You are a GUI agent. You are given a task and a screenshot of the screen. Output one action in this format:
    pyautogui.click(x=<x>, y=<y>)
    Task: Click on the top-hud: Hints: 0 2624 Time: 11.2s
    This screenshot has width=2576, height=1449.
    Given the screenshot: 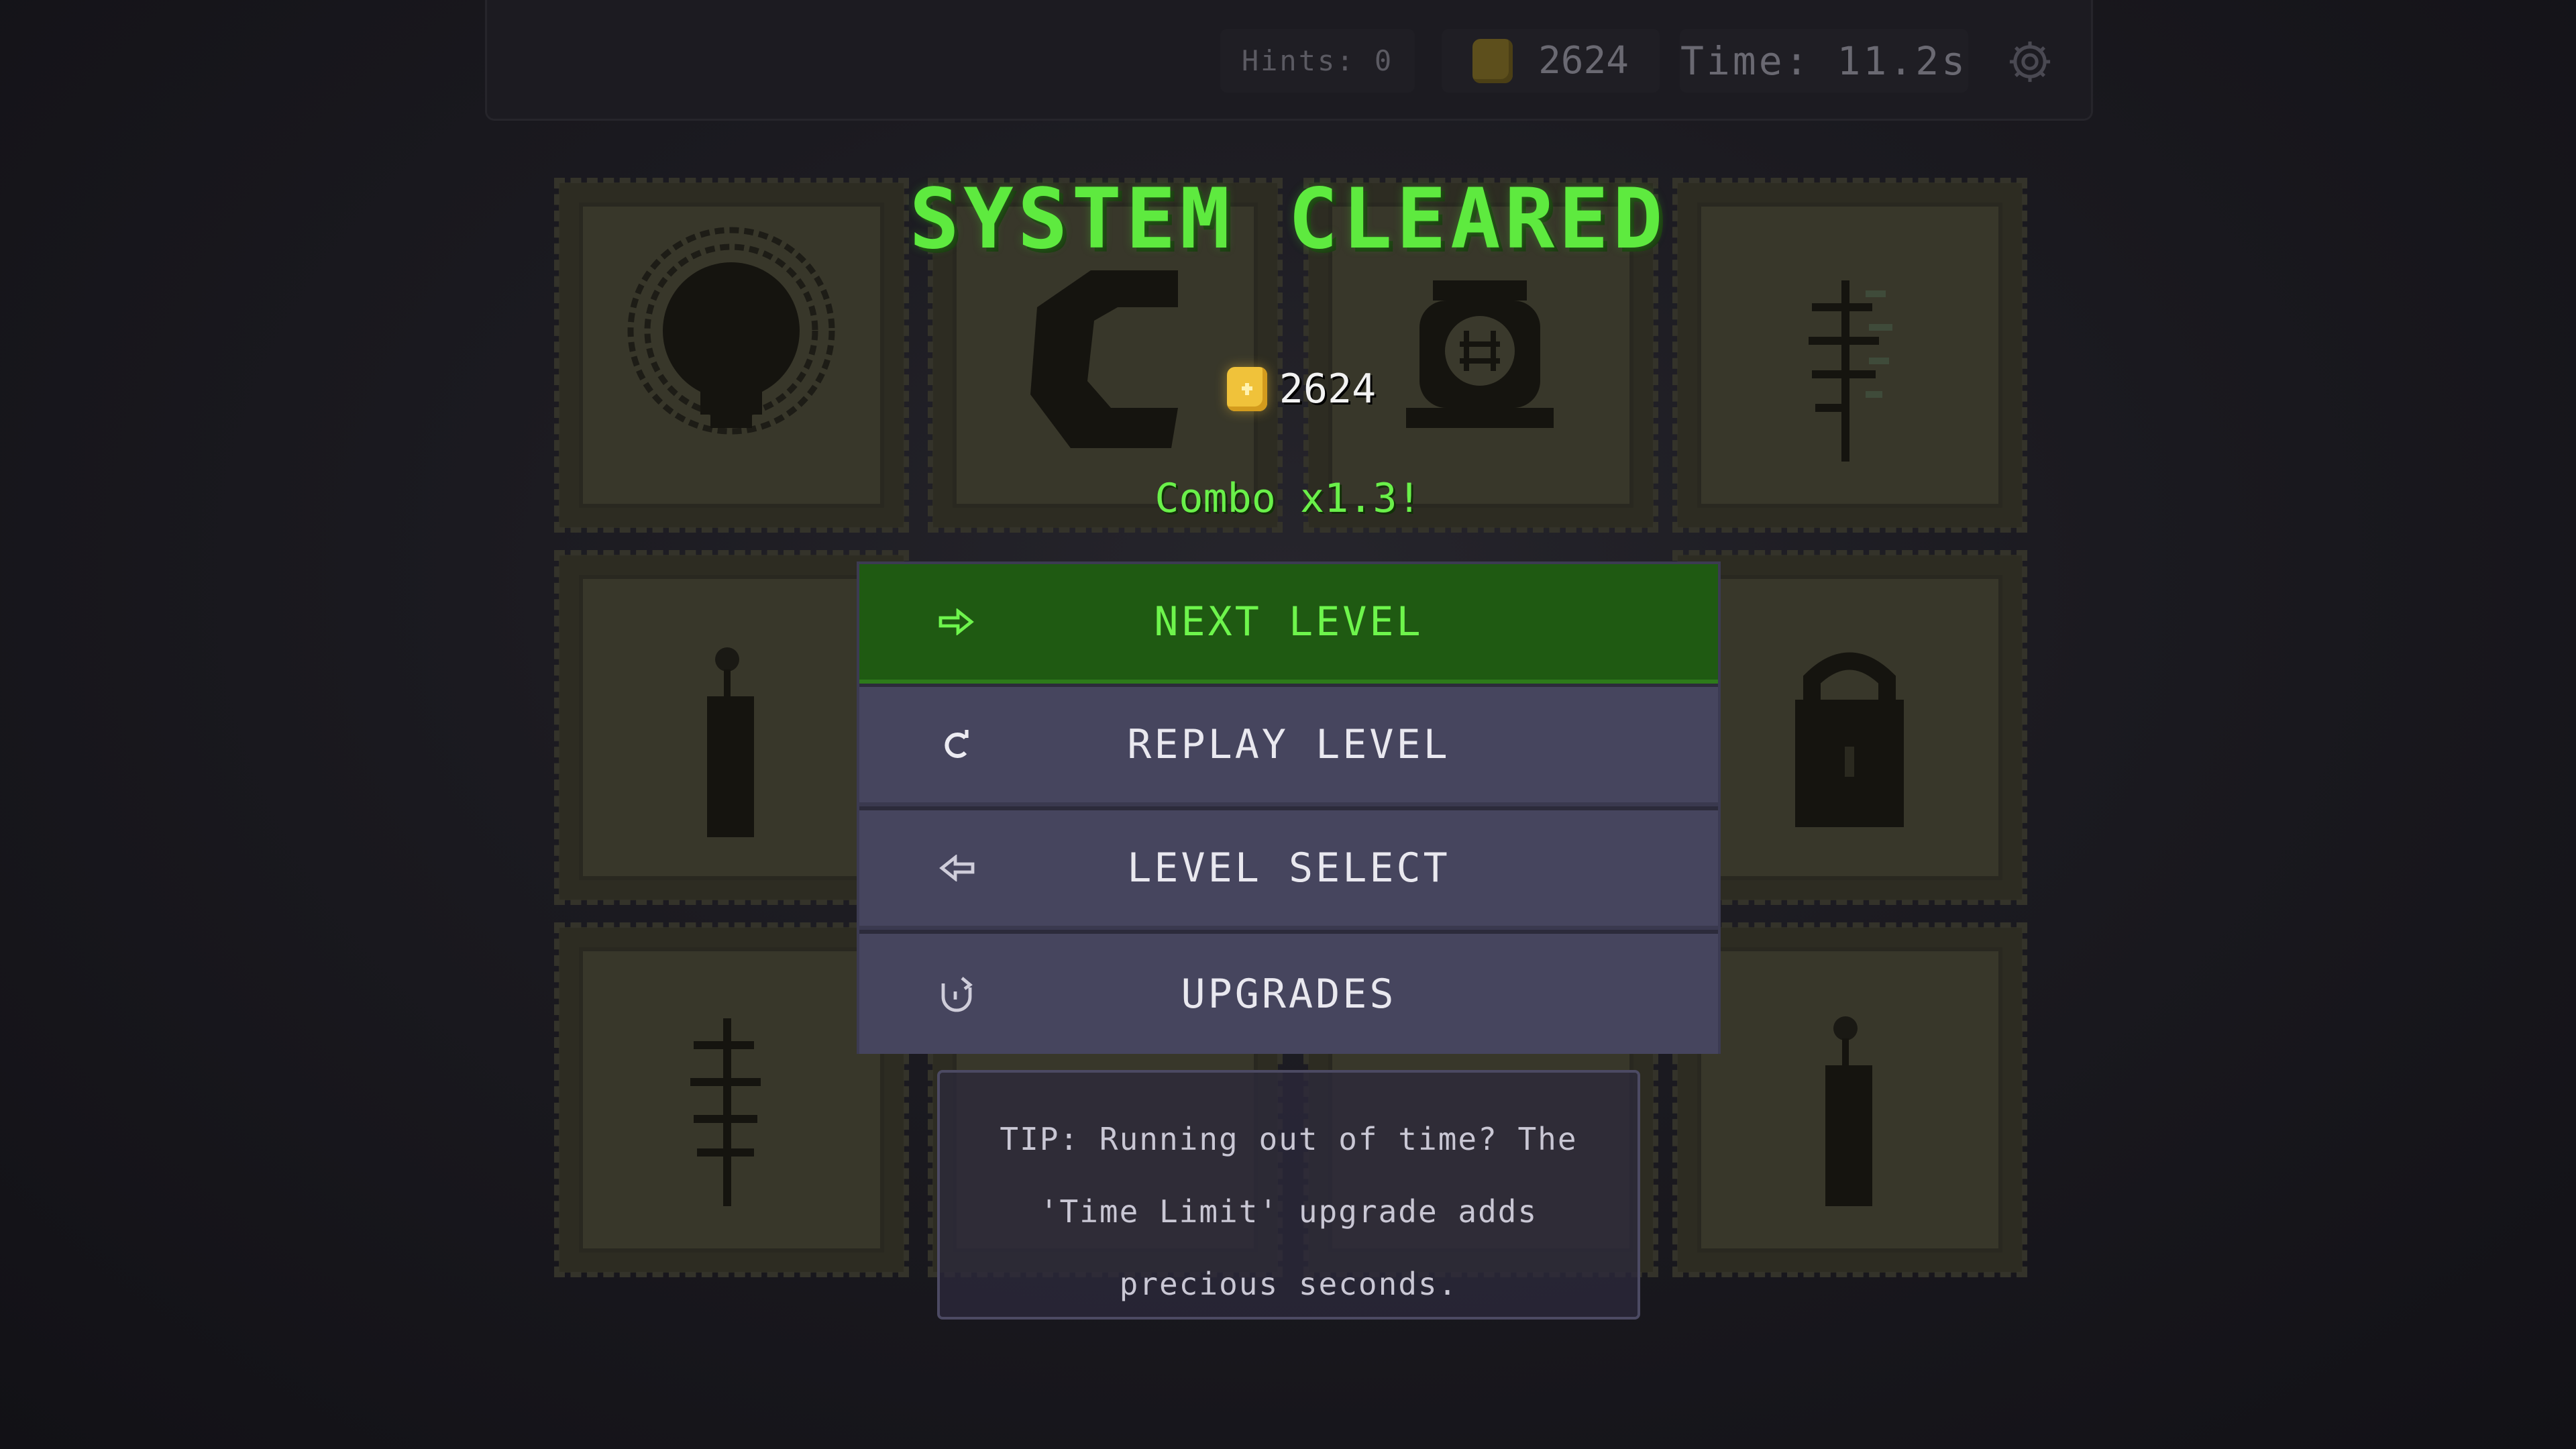 What is the action you would take?
    pyautogui.click(x=1289, y=60)
    